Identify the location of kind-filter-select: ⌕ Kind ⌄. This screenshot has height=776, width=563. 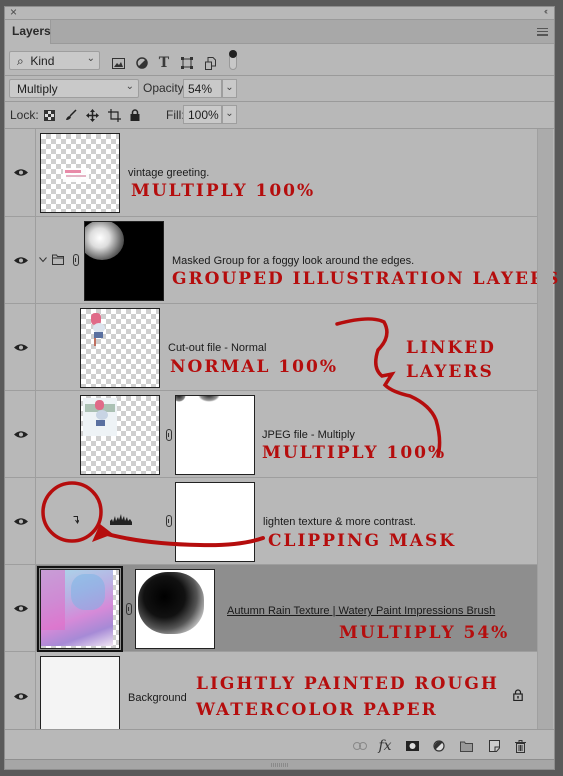
(54, 60).